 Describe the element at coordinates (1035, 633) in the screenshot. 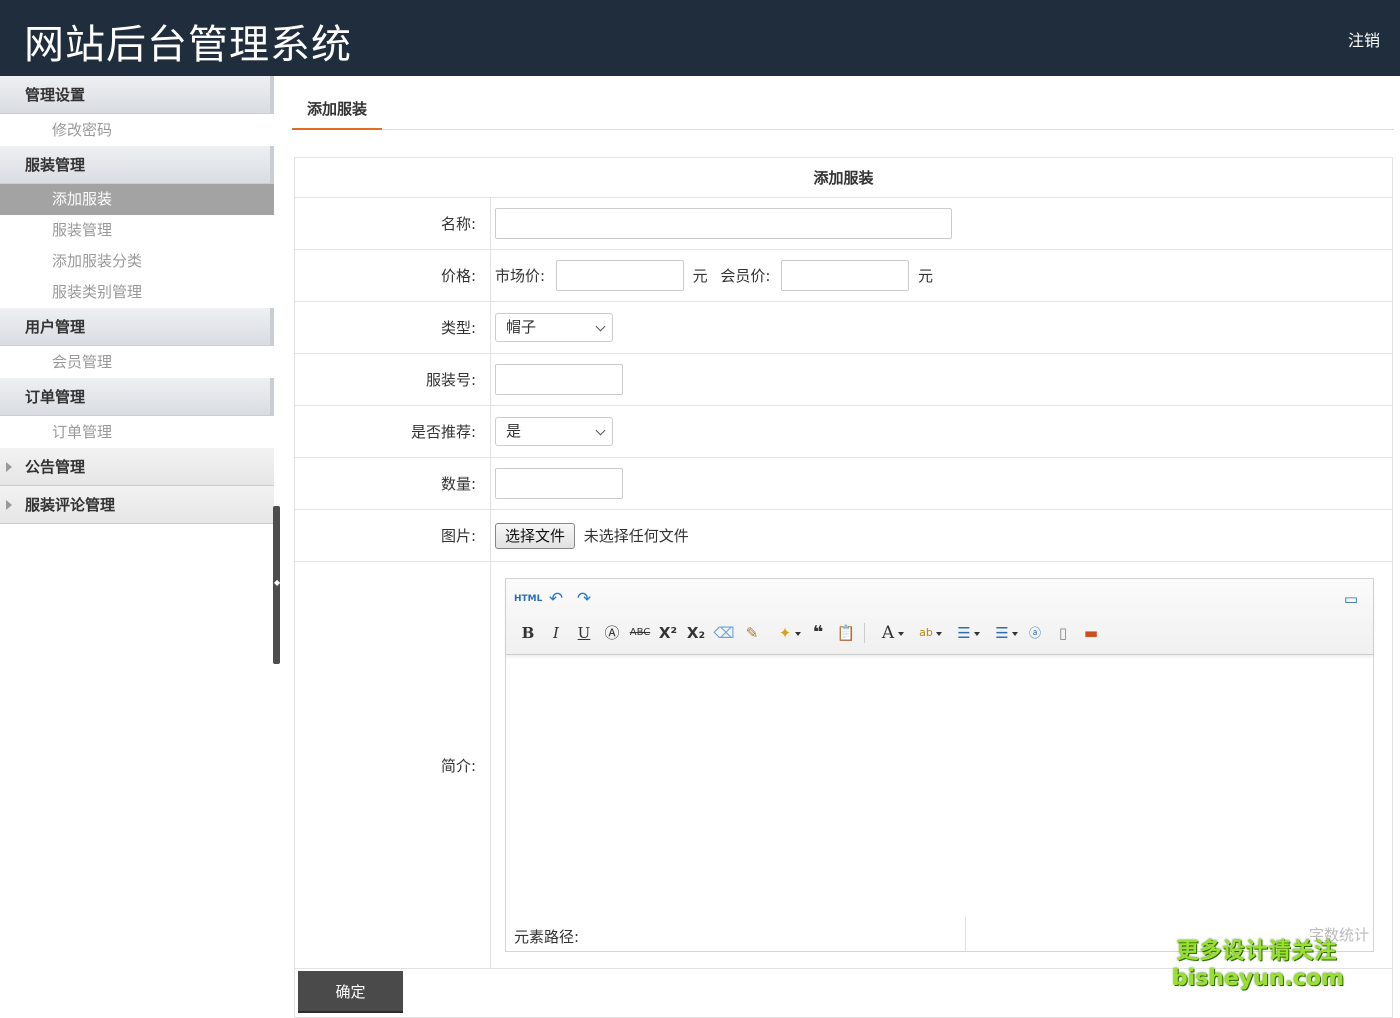

I see `anchor-icon: ⓐ` at that location.